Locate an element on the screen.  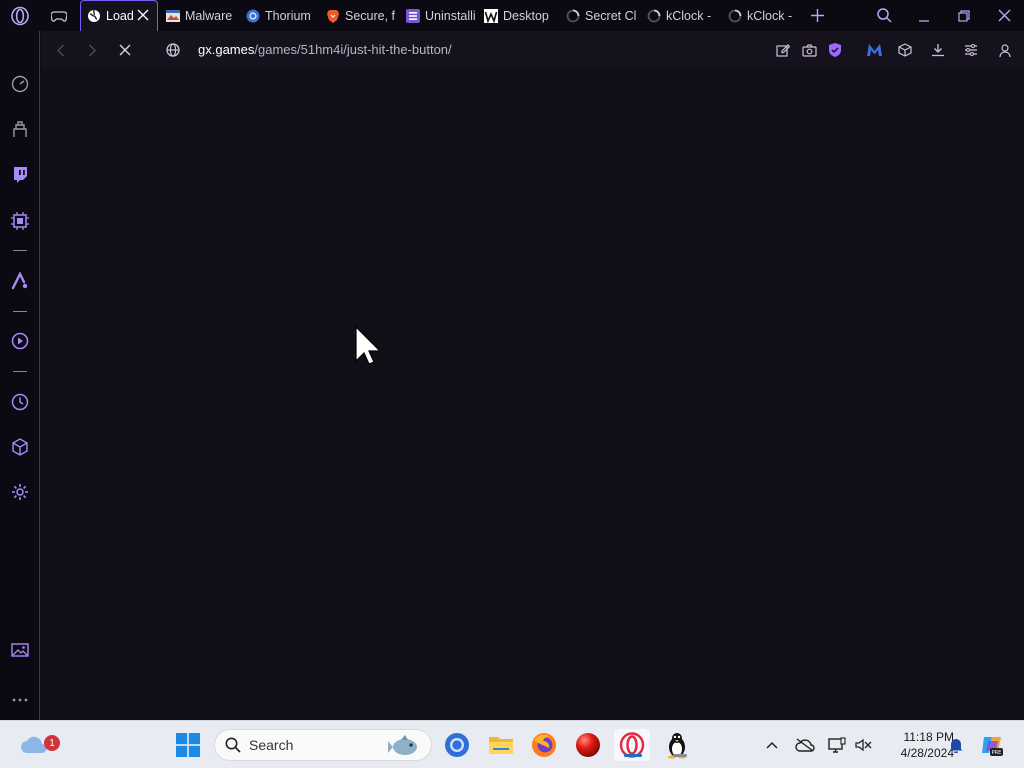
tab-malware: Malware is located at coordinates (199, 15).